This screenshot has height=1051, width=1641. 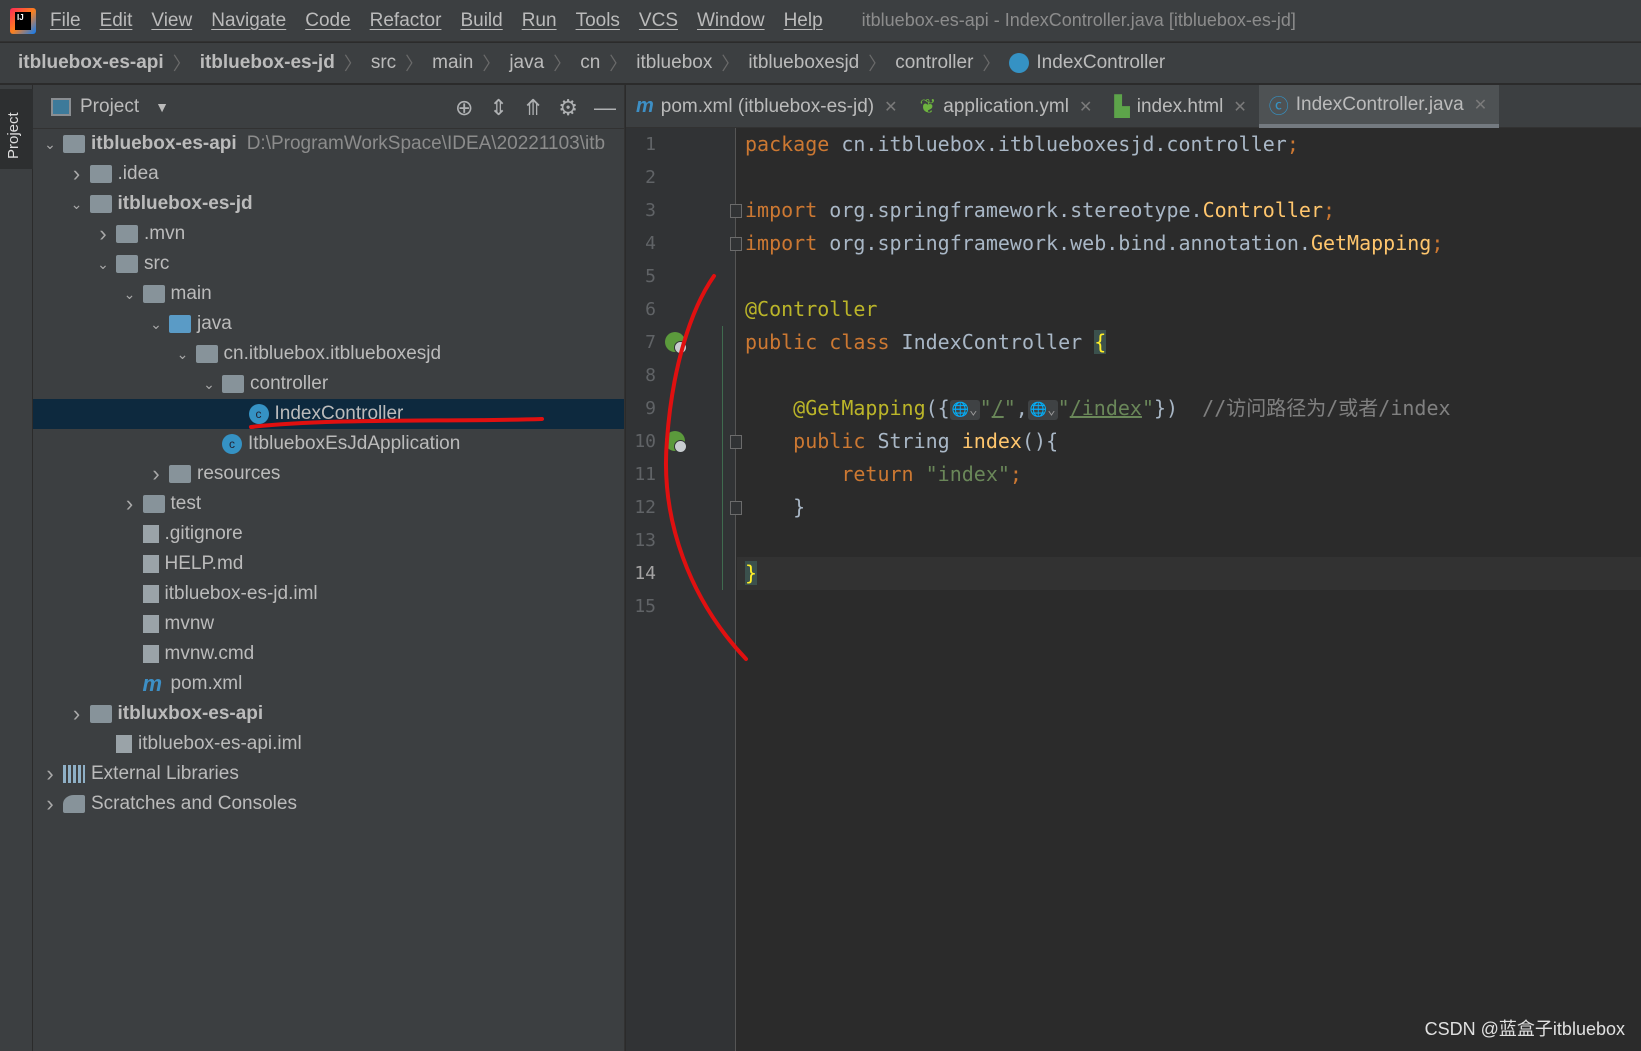 What do you see at coordinates (676, 343) in the screenshot?
I see `spring-bean-icon` at bounding box center [676, 343].